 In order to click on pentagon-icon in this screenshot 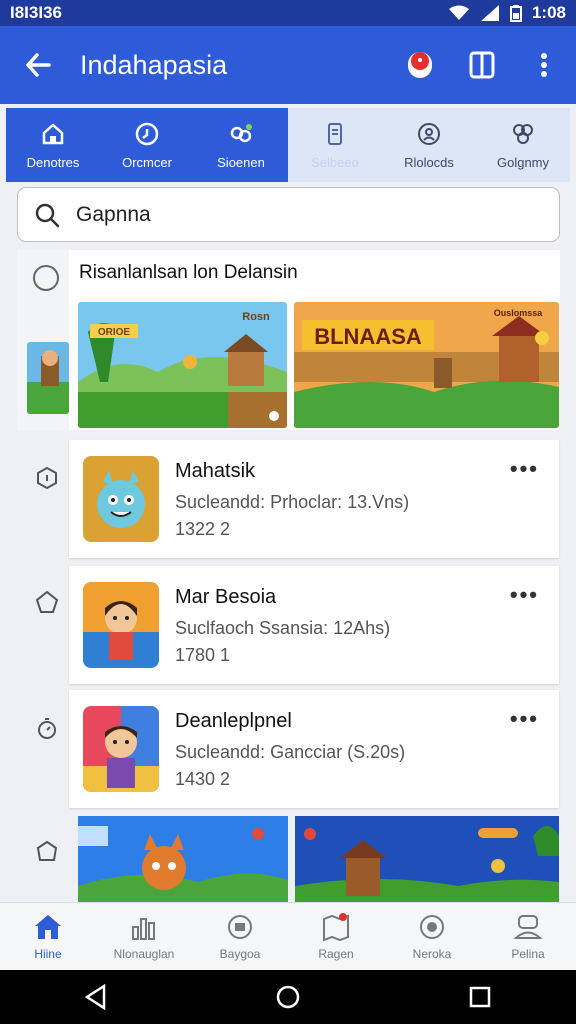, I will do `click(47, 601)`.